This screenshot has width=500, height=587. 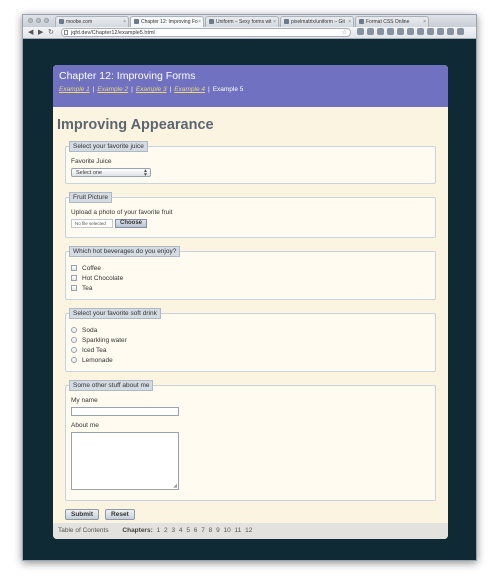 I want to click on file-status: No file selected, so click(x=92, y=223).